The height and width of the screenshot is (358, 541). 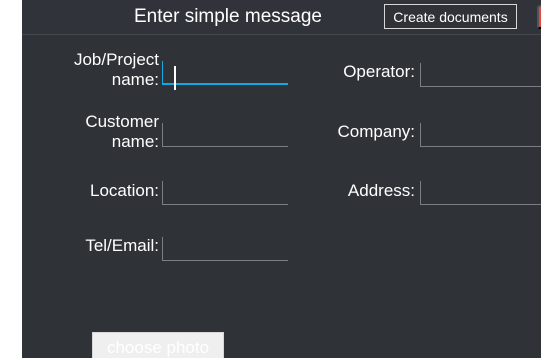 I want to click on location-field, so click(x=225, y=193).